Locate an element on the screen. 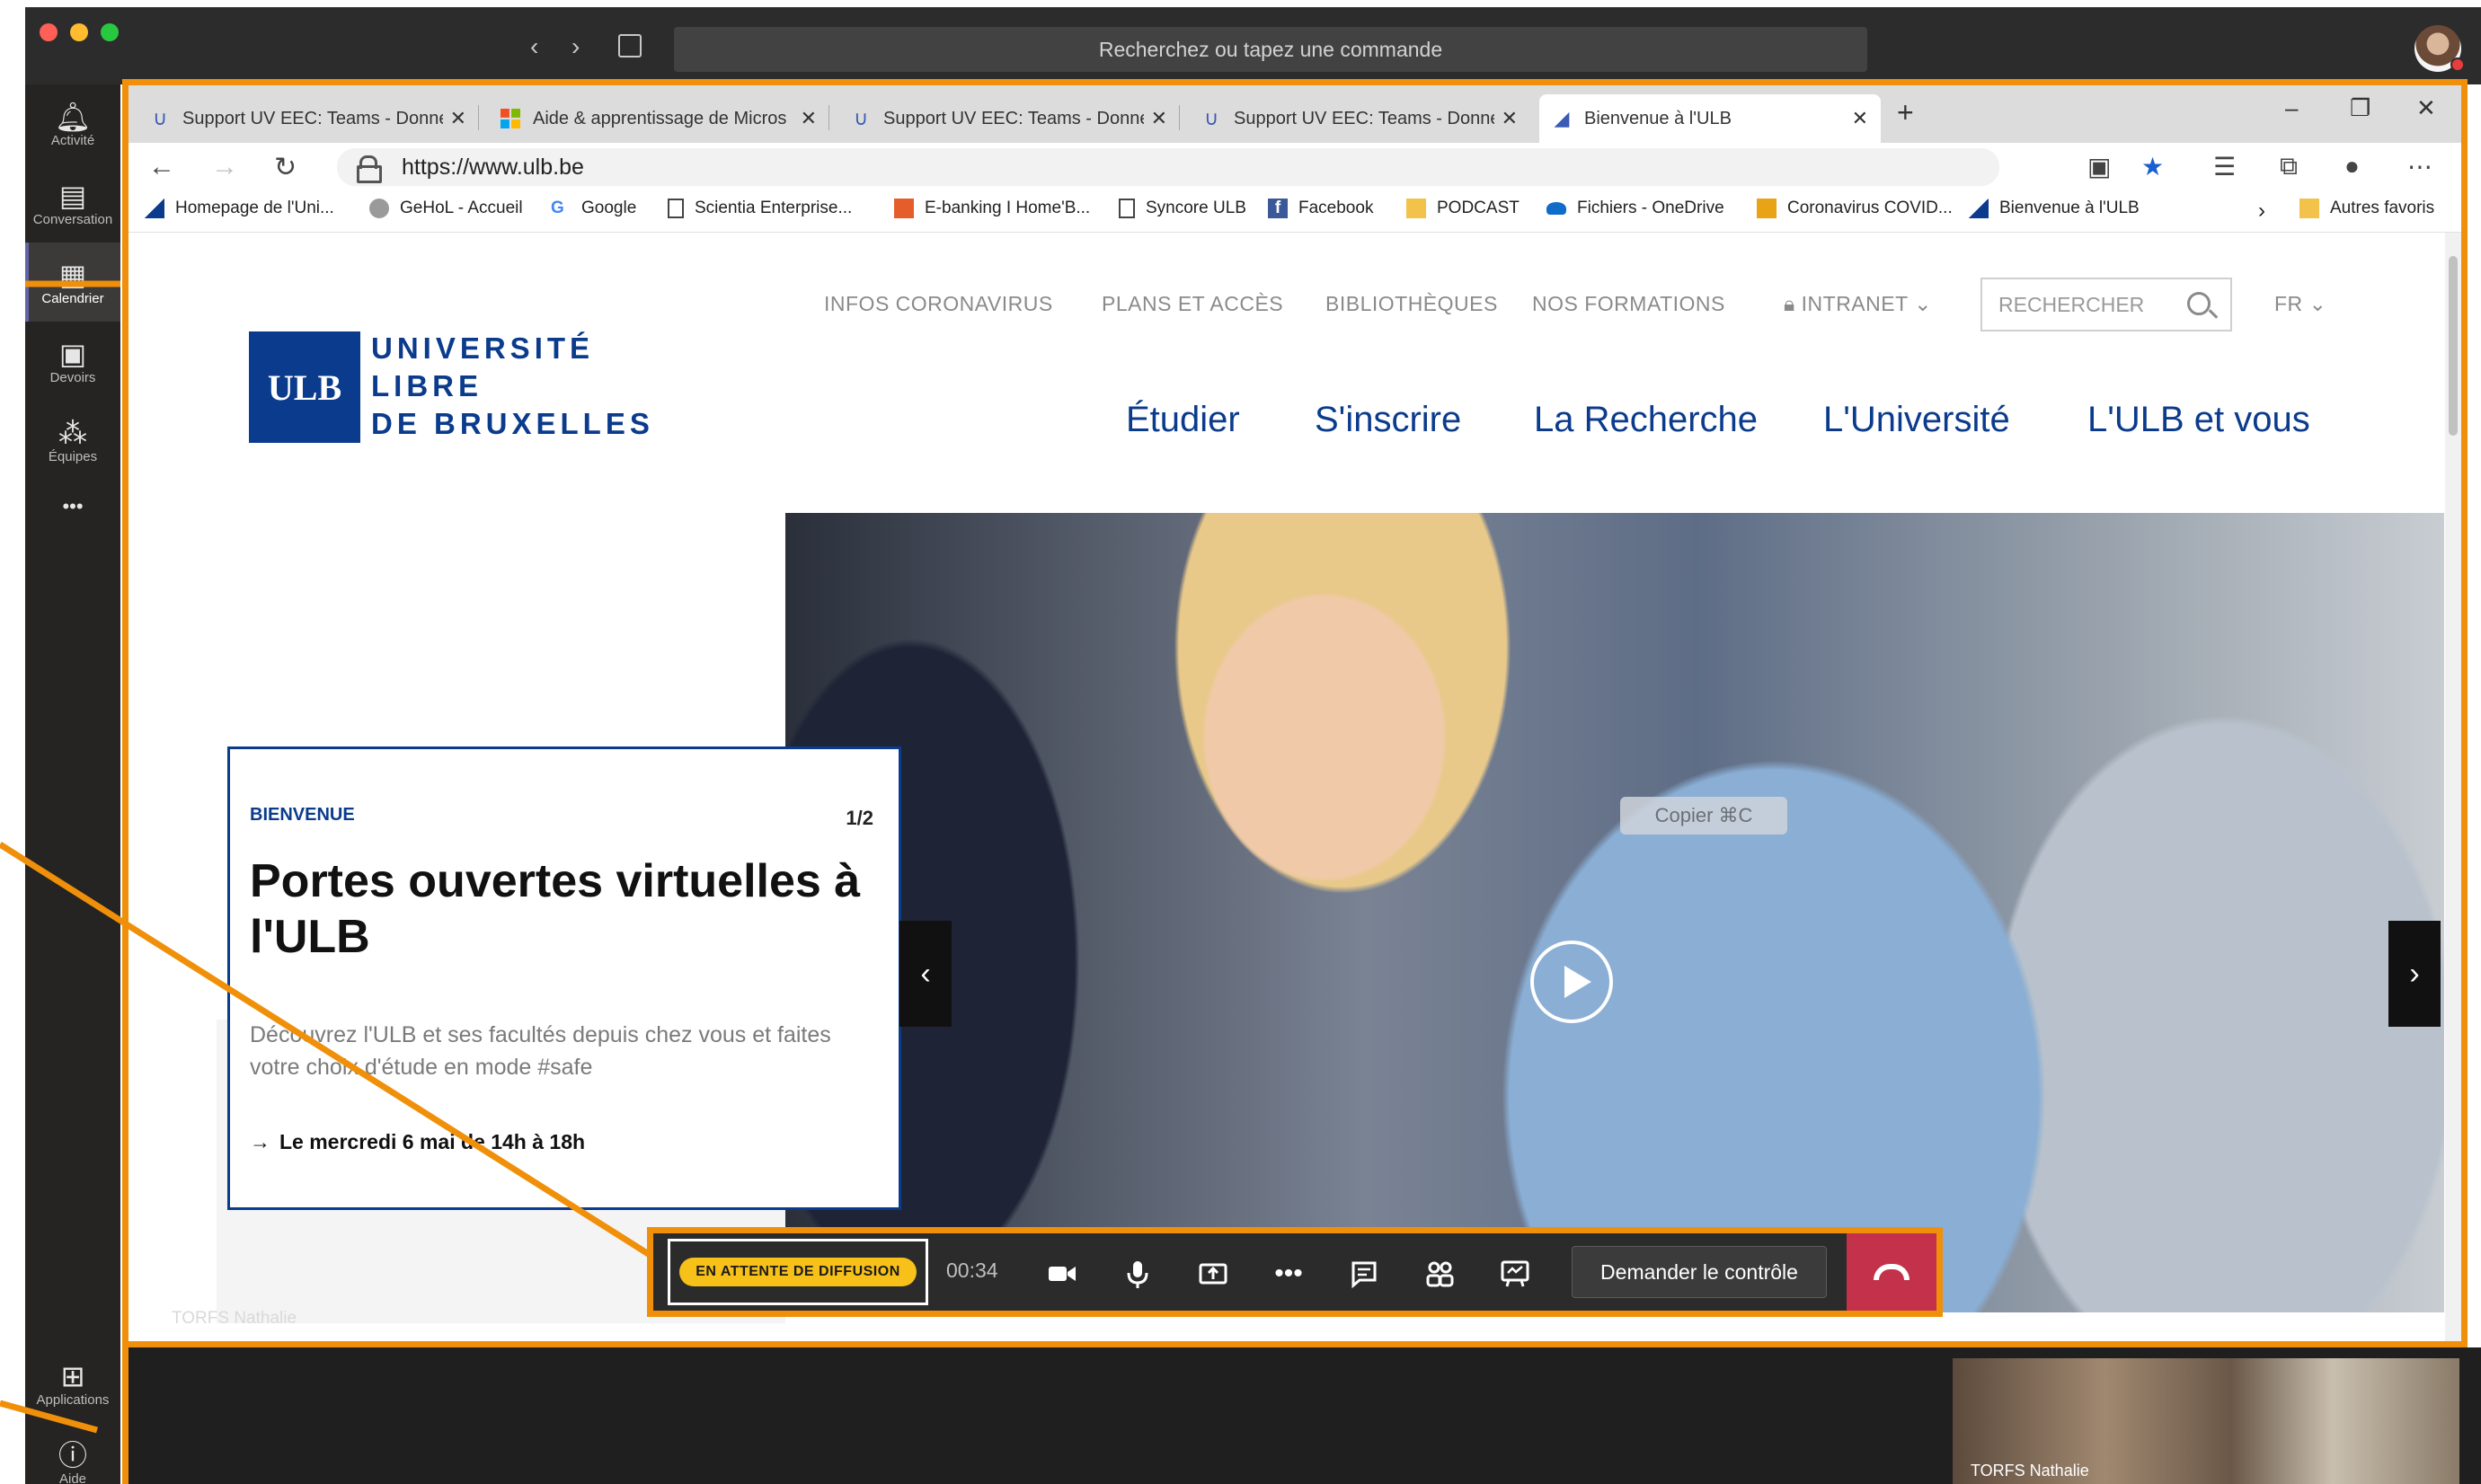  favorite-item: Bienvenue à l'ULB is located at coordinates (2054, 209).